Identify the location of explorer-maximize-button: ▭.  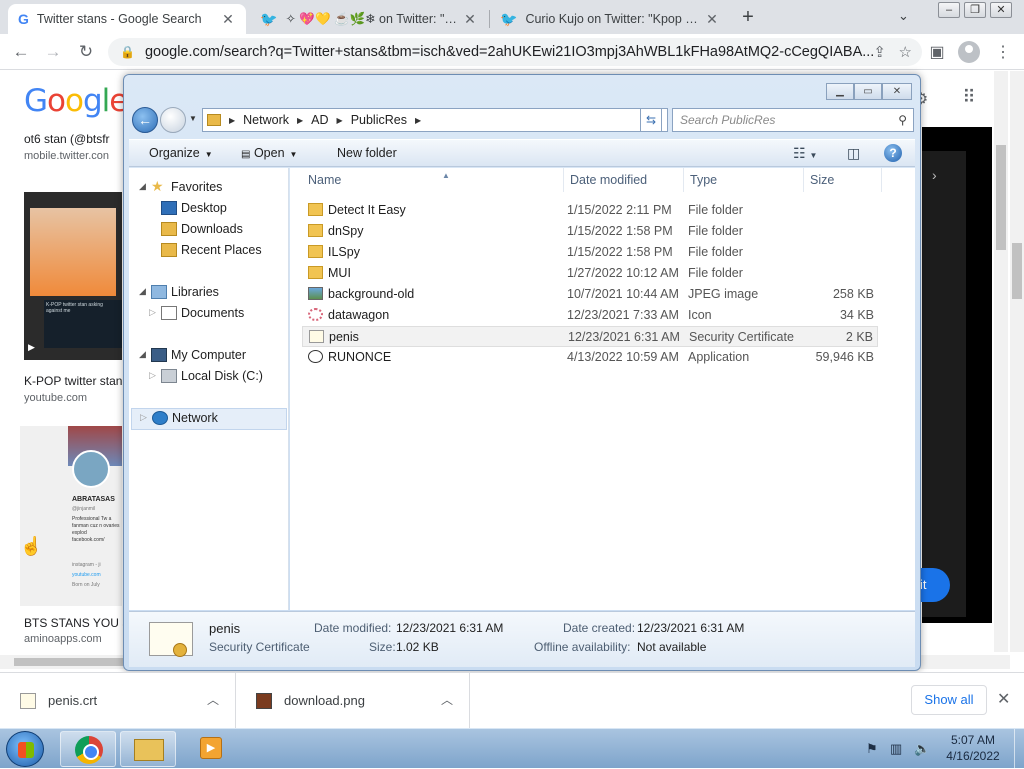
(868, 91).